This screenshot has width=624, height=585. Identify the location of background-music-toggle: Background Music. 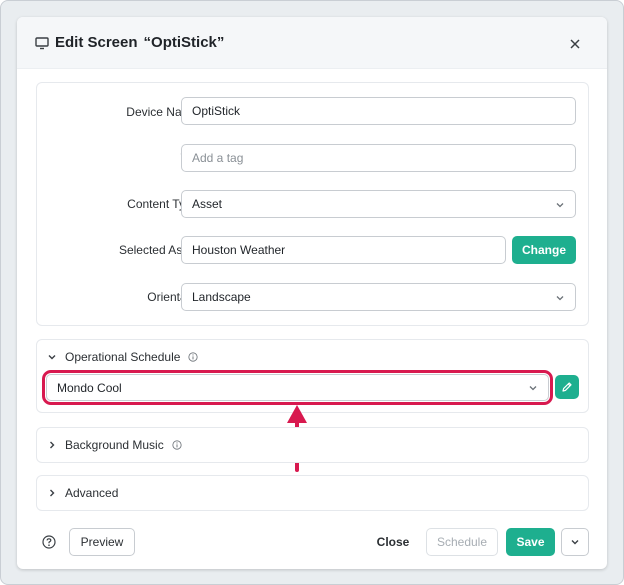
(114, 445).